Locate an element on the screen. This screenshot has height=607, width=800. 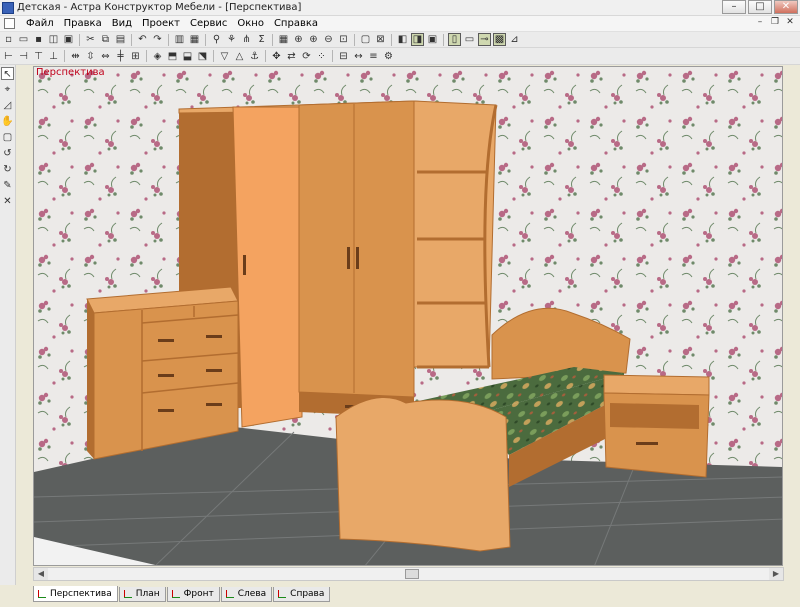
array-icon: ⁘ is located at coordinates (321, 56).